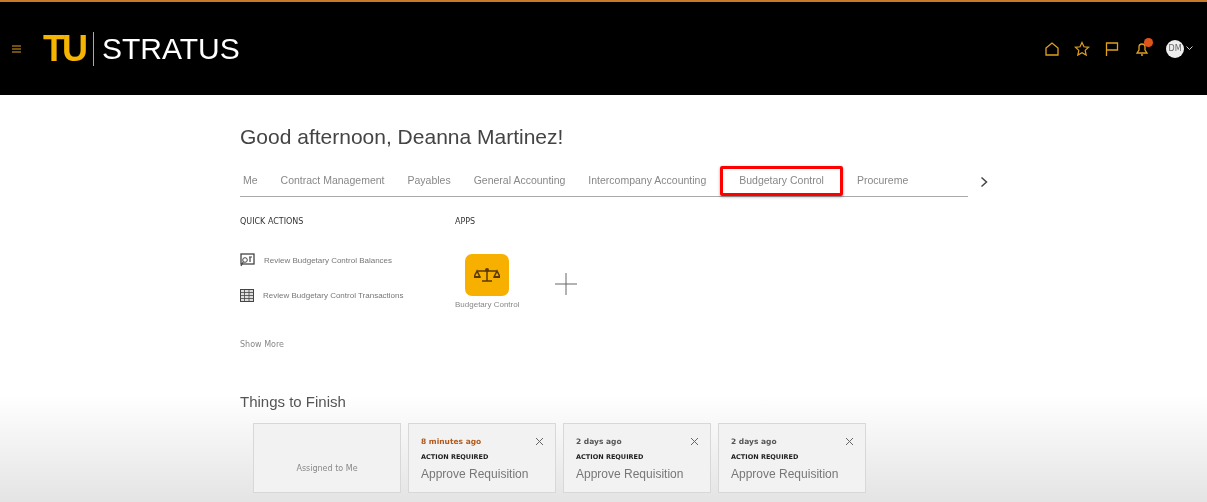 The height and width of the screenshot is (502, 1207). What do you see at coordinates (1082, 48) in the screenshot?
I see `star-icon` at bounding box center [1082, 48].